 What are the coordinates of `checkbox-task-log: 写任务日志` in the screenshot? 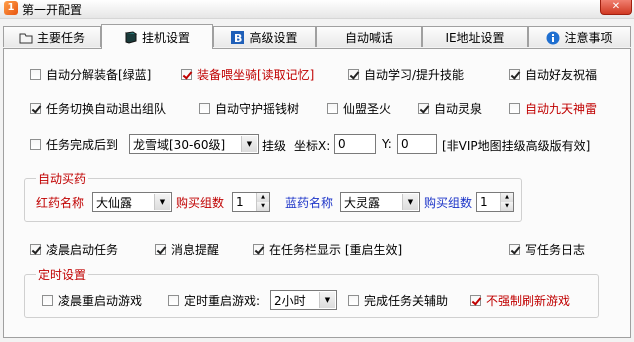 It's located at (547, 249).